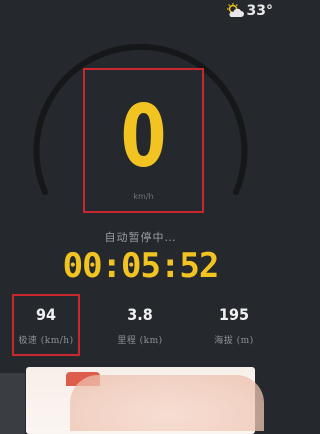 The height and width of the screenshot is (434, 320). Describe the element at coordinates (143, 137) in the screenshot. I see `speed-value: 0` at that location.